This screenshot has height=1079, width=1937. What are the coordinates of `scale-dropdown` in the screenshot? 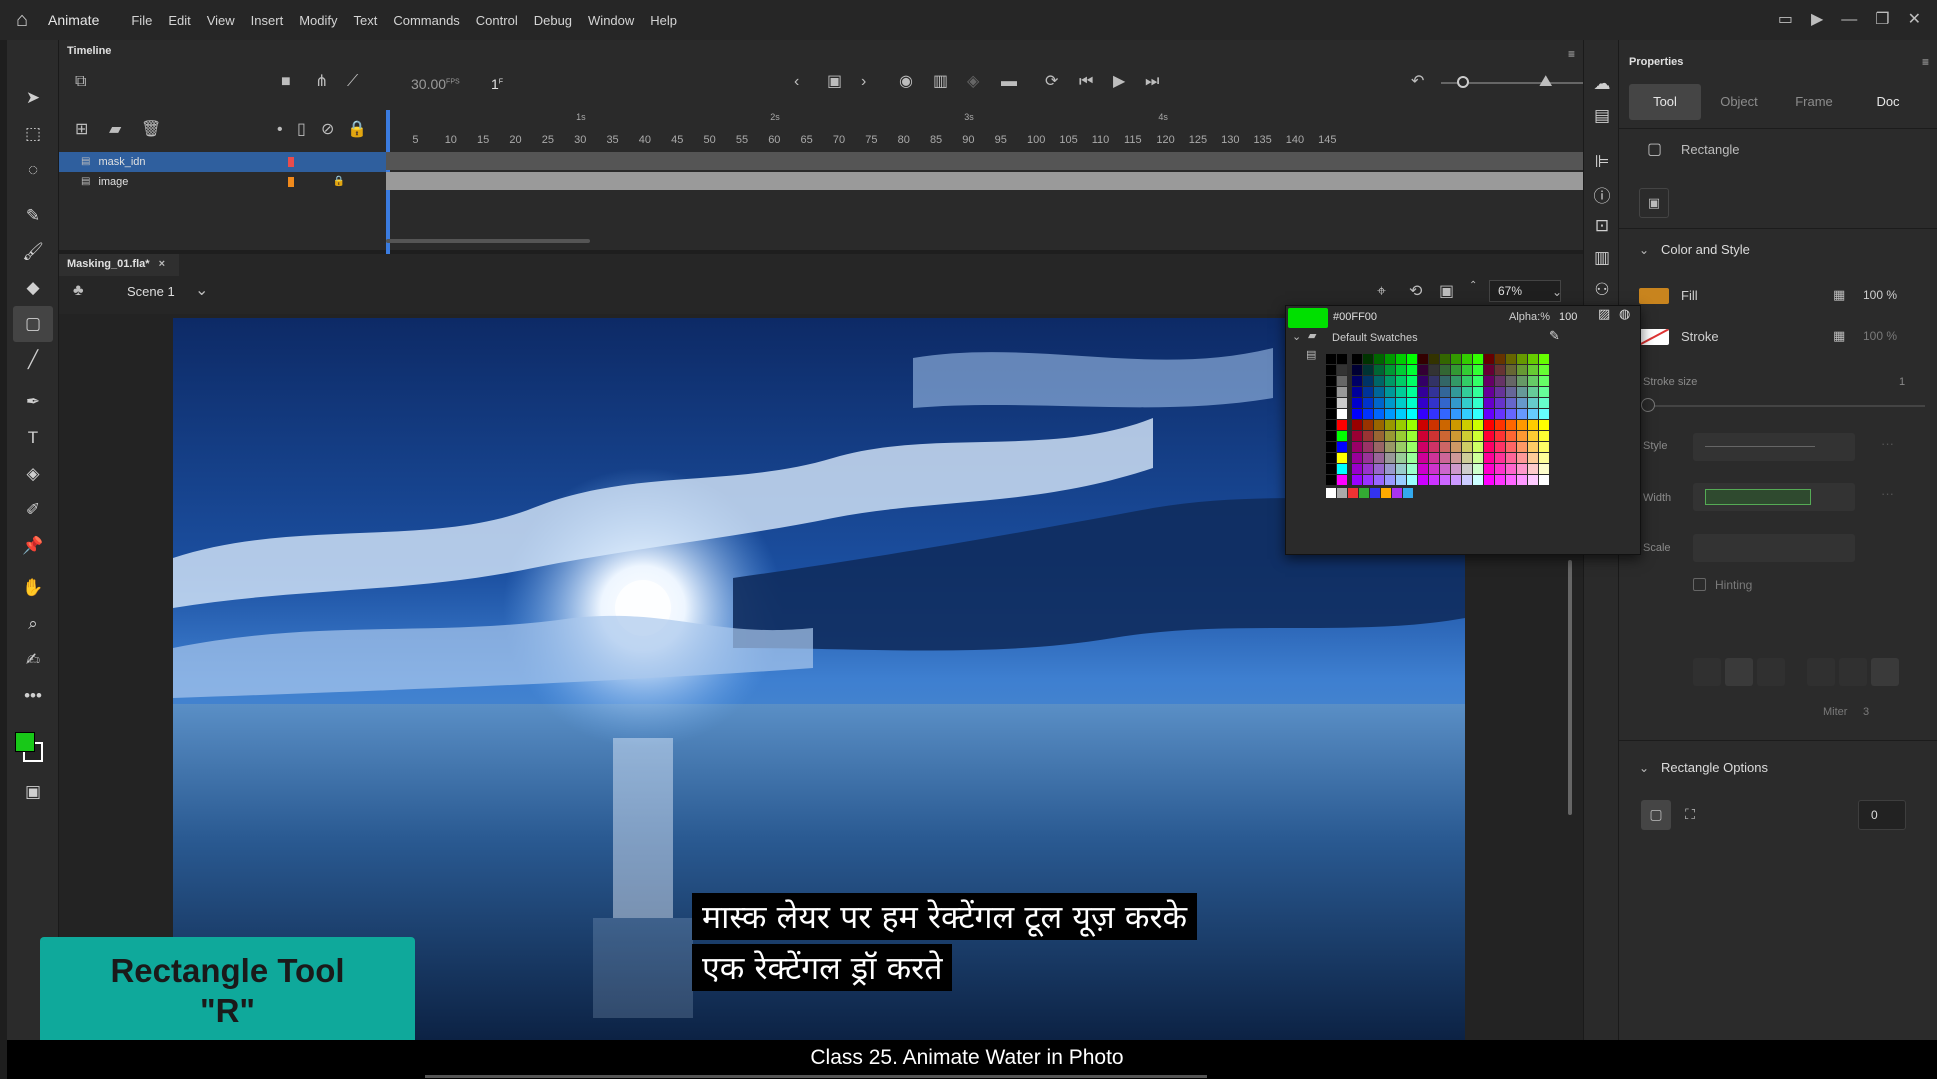 It's located at (1774, 548).